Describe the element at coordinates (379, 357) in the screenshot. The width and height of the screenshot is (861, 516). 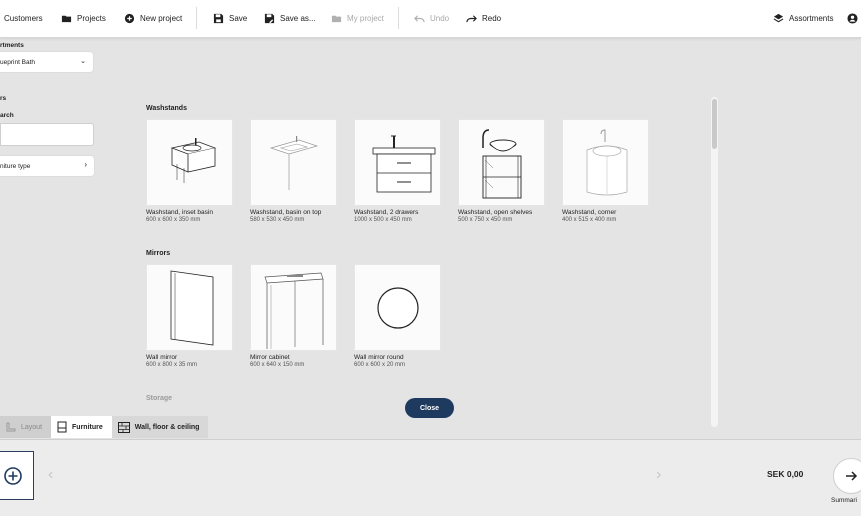
I see `product-name: Wall mirror round` at that location.